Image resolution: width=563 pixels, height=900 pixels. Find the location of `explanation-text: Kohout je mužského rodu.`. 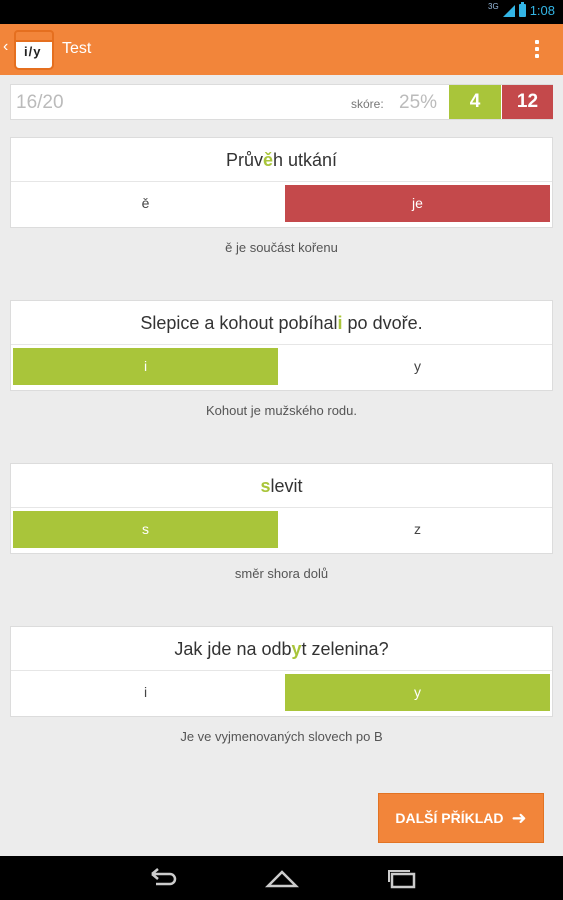

explanation-text: Kohout je mužského rodu. is located at coordinates (281, 410).